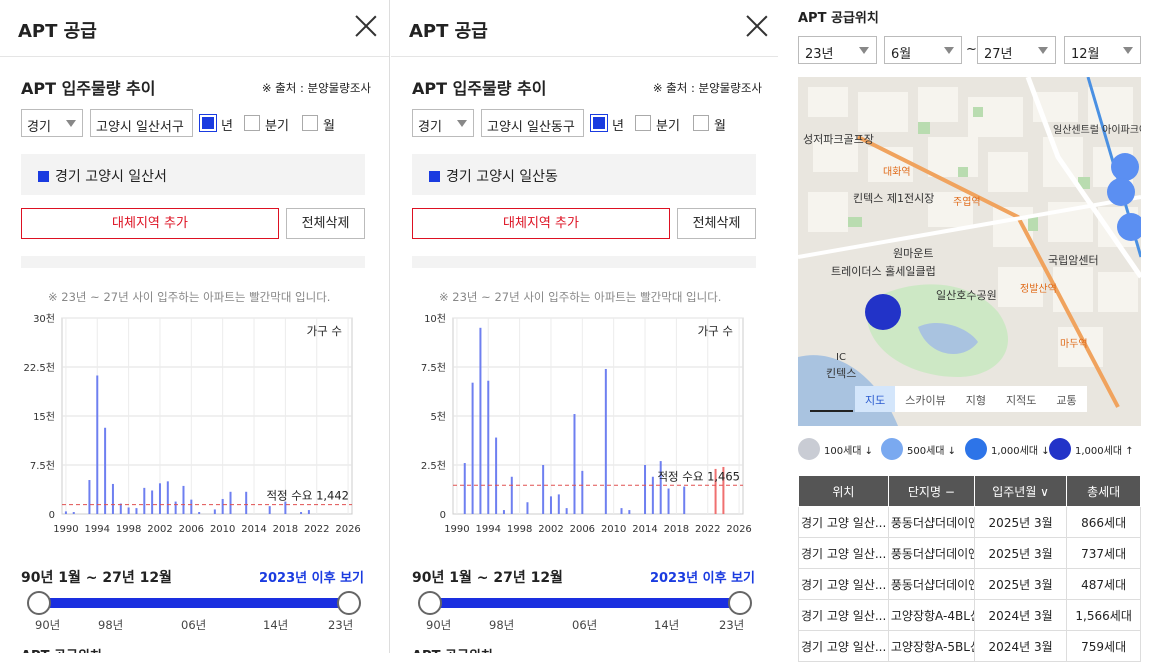 The width and height of the screenshot is (1152, 662). I want to click on table-row: 경기 고양 일산...고양장항A-5BL신...2024년 3월759세대, so click(969, 646).